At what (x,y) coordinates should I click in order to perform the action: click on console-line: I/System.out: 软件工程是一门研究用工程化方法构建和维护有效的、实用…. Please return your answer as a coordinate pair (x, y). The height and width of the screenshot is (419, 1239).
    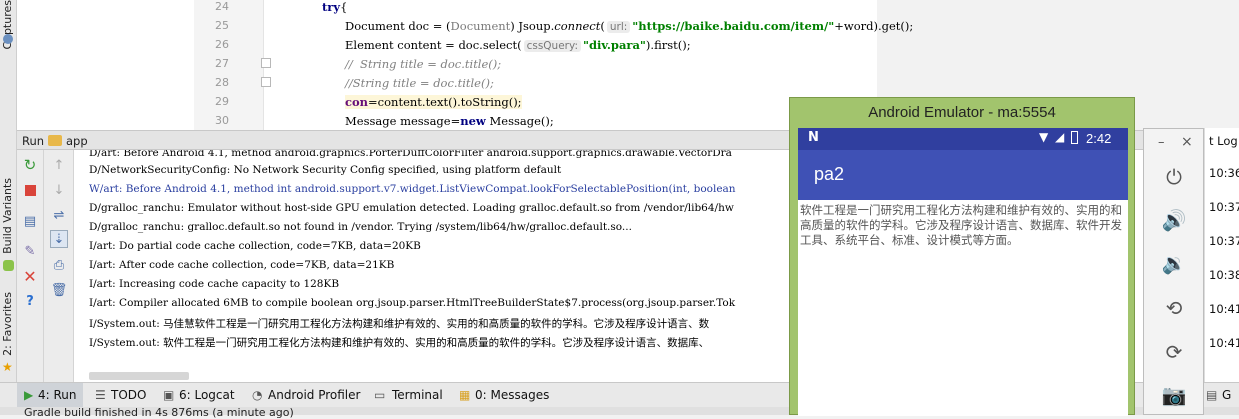
    Looking at the image, I should click on (399, 343).